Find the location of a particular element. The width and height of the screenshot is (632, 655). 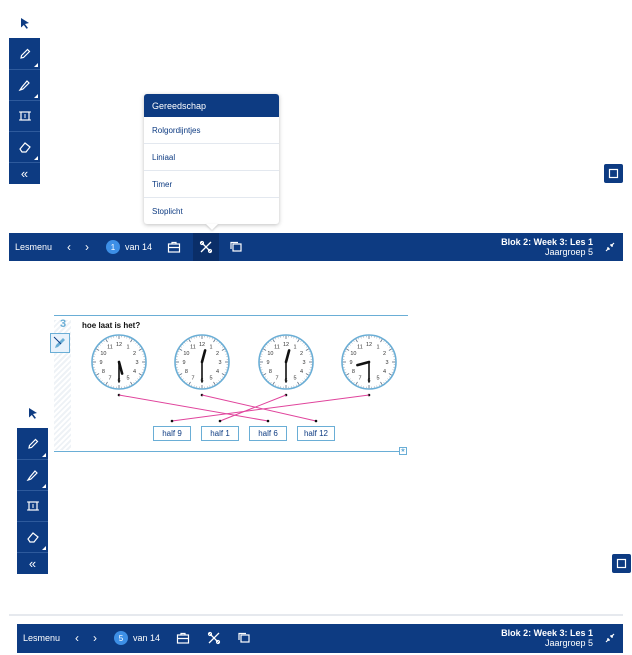

selection-frame-icon is located at coordinates (621, 563).